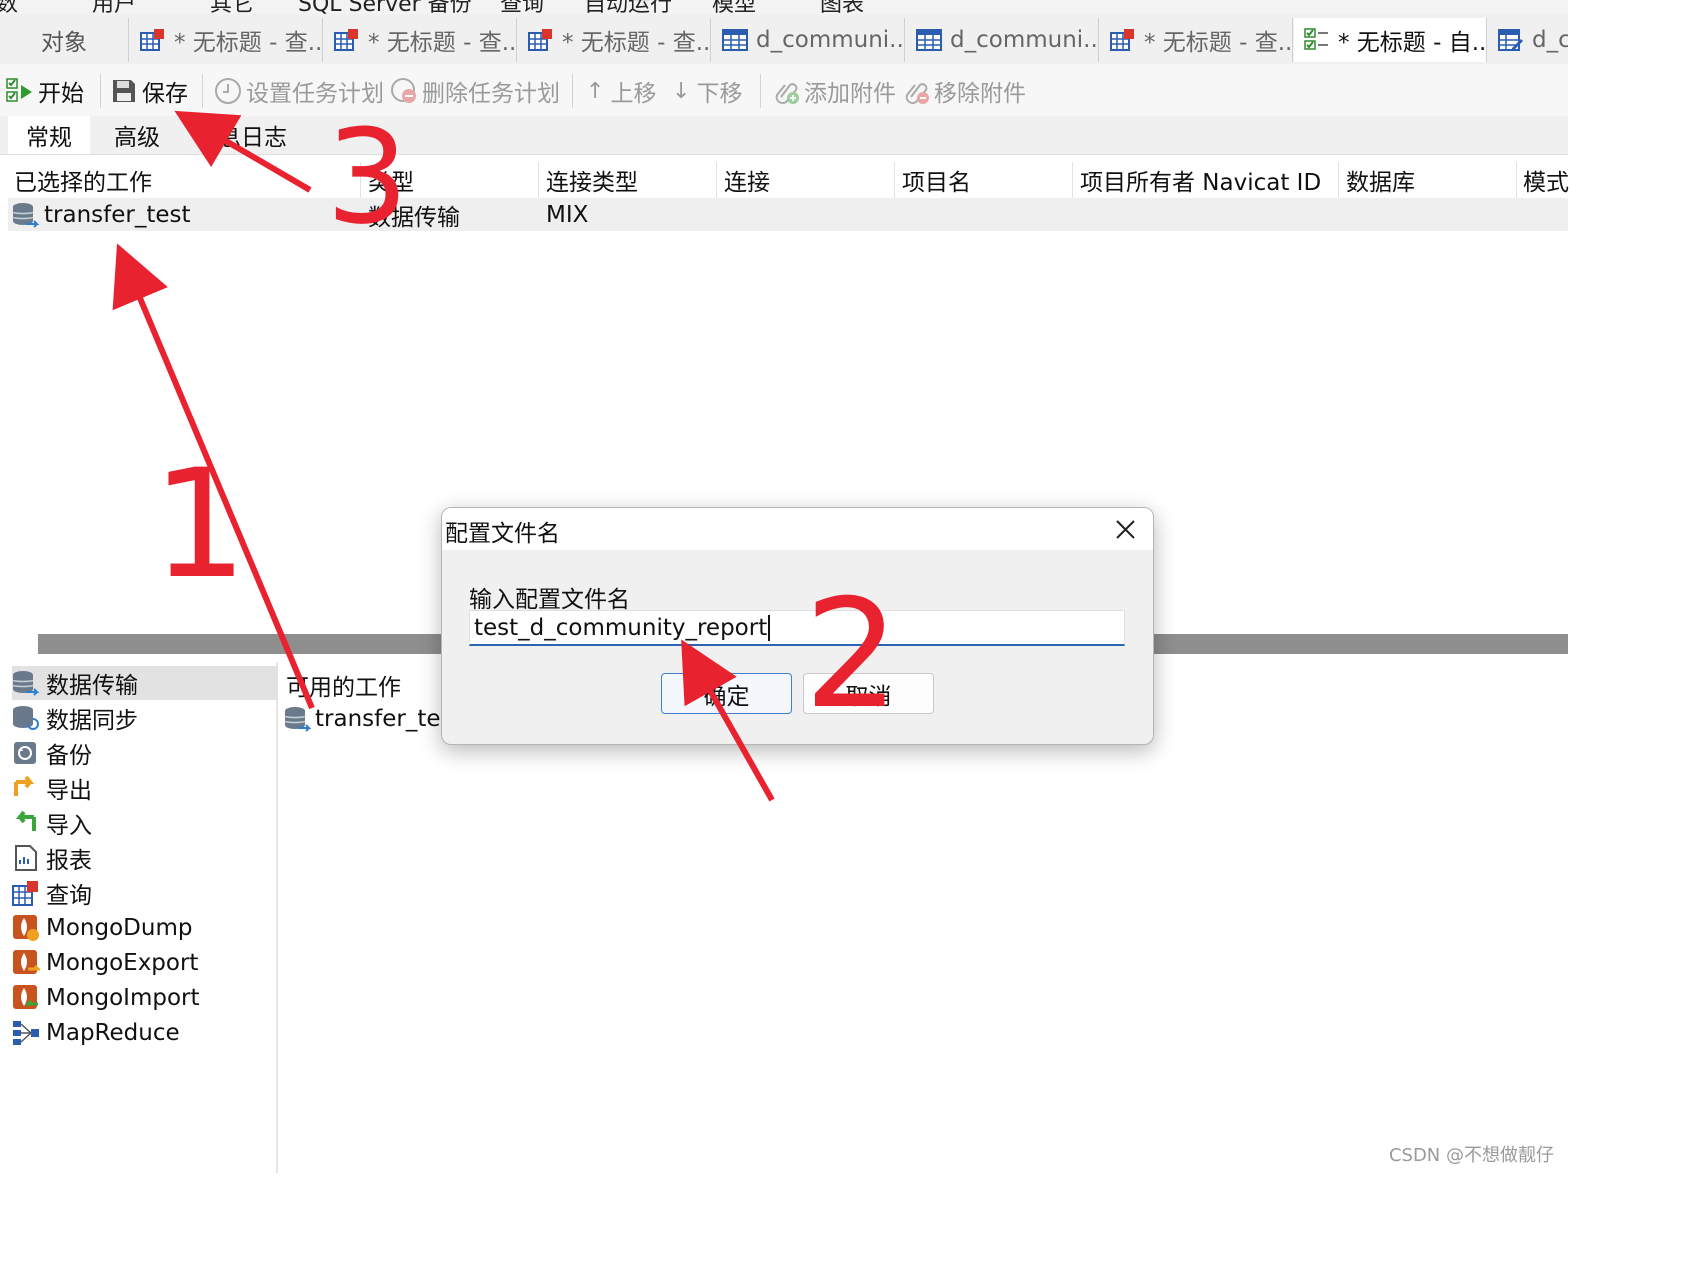 This screenshot has width=1695, height=1268. I want to click on annotation-step-1: 1, so click(200, 525).